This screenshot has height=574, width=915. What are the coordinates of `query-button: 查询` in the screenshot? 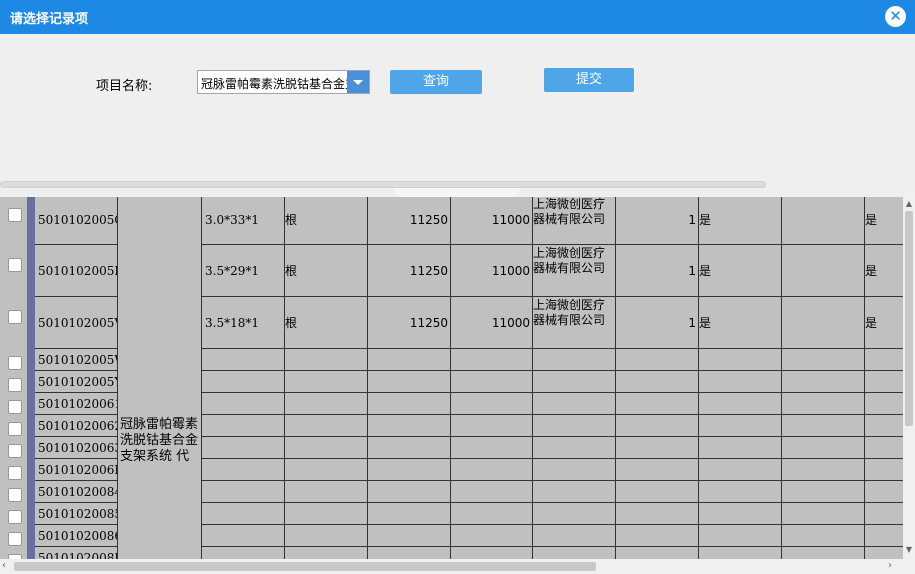 It's located at (436, 82).